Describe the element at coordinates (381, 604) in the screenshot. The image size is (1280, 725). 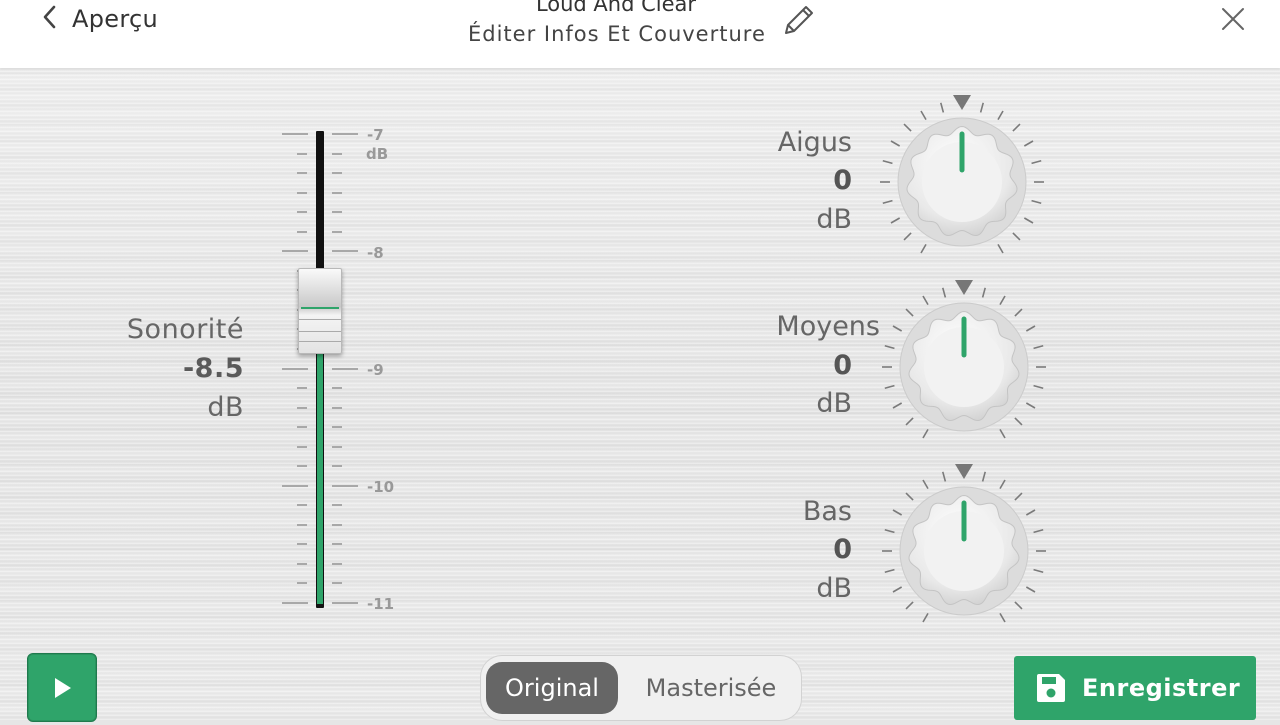
I see `scale-label-minus11: -11` at that location.